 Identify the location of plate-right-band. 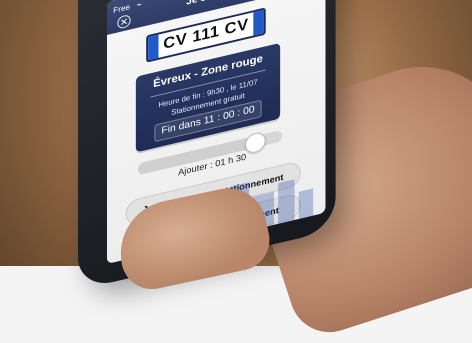
(258, 22).